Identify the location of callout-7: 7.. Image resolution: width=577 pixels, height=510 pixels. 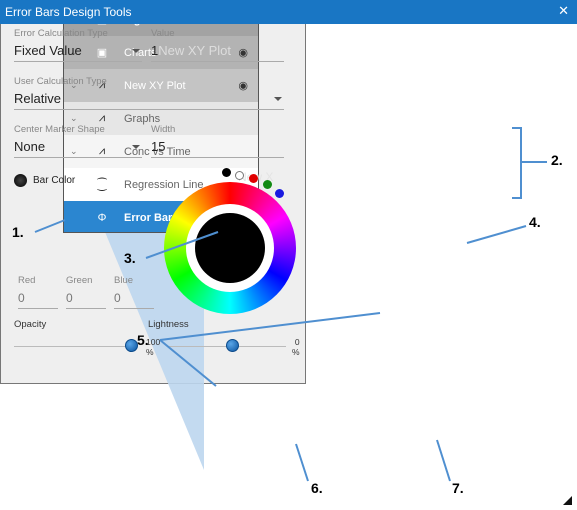
(458, 488).